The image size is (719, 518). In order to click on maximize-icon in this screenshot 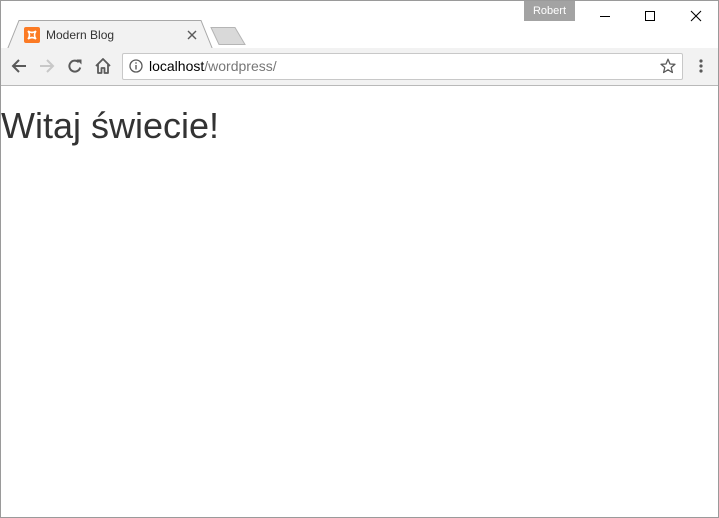, I will do `click(650, 16)`.